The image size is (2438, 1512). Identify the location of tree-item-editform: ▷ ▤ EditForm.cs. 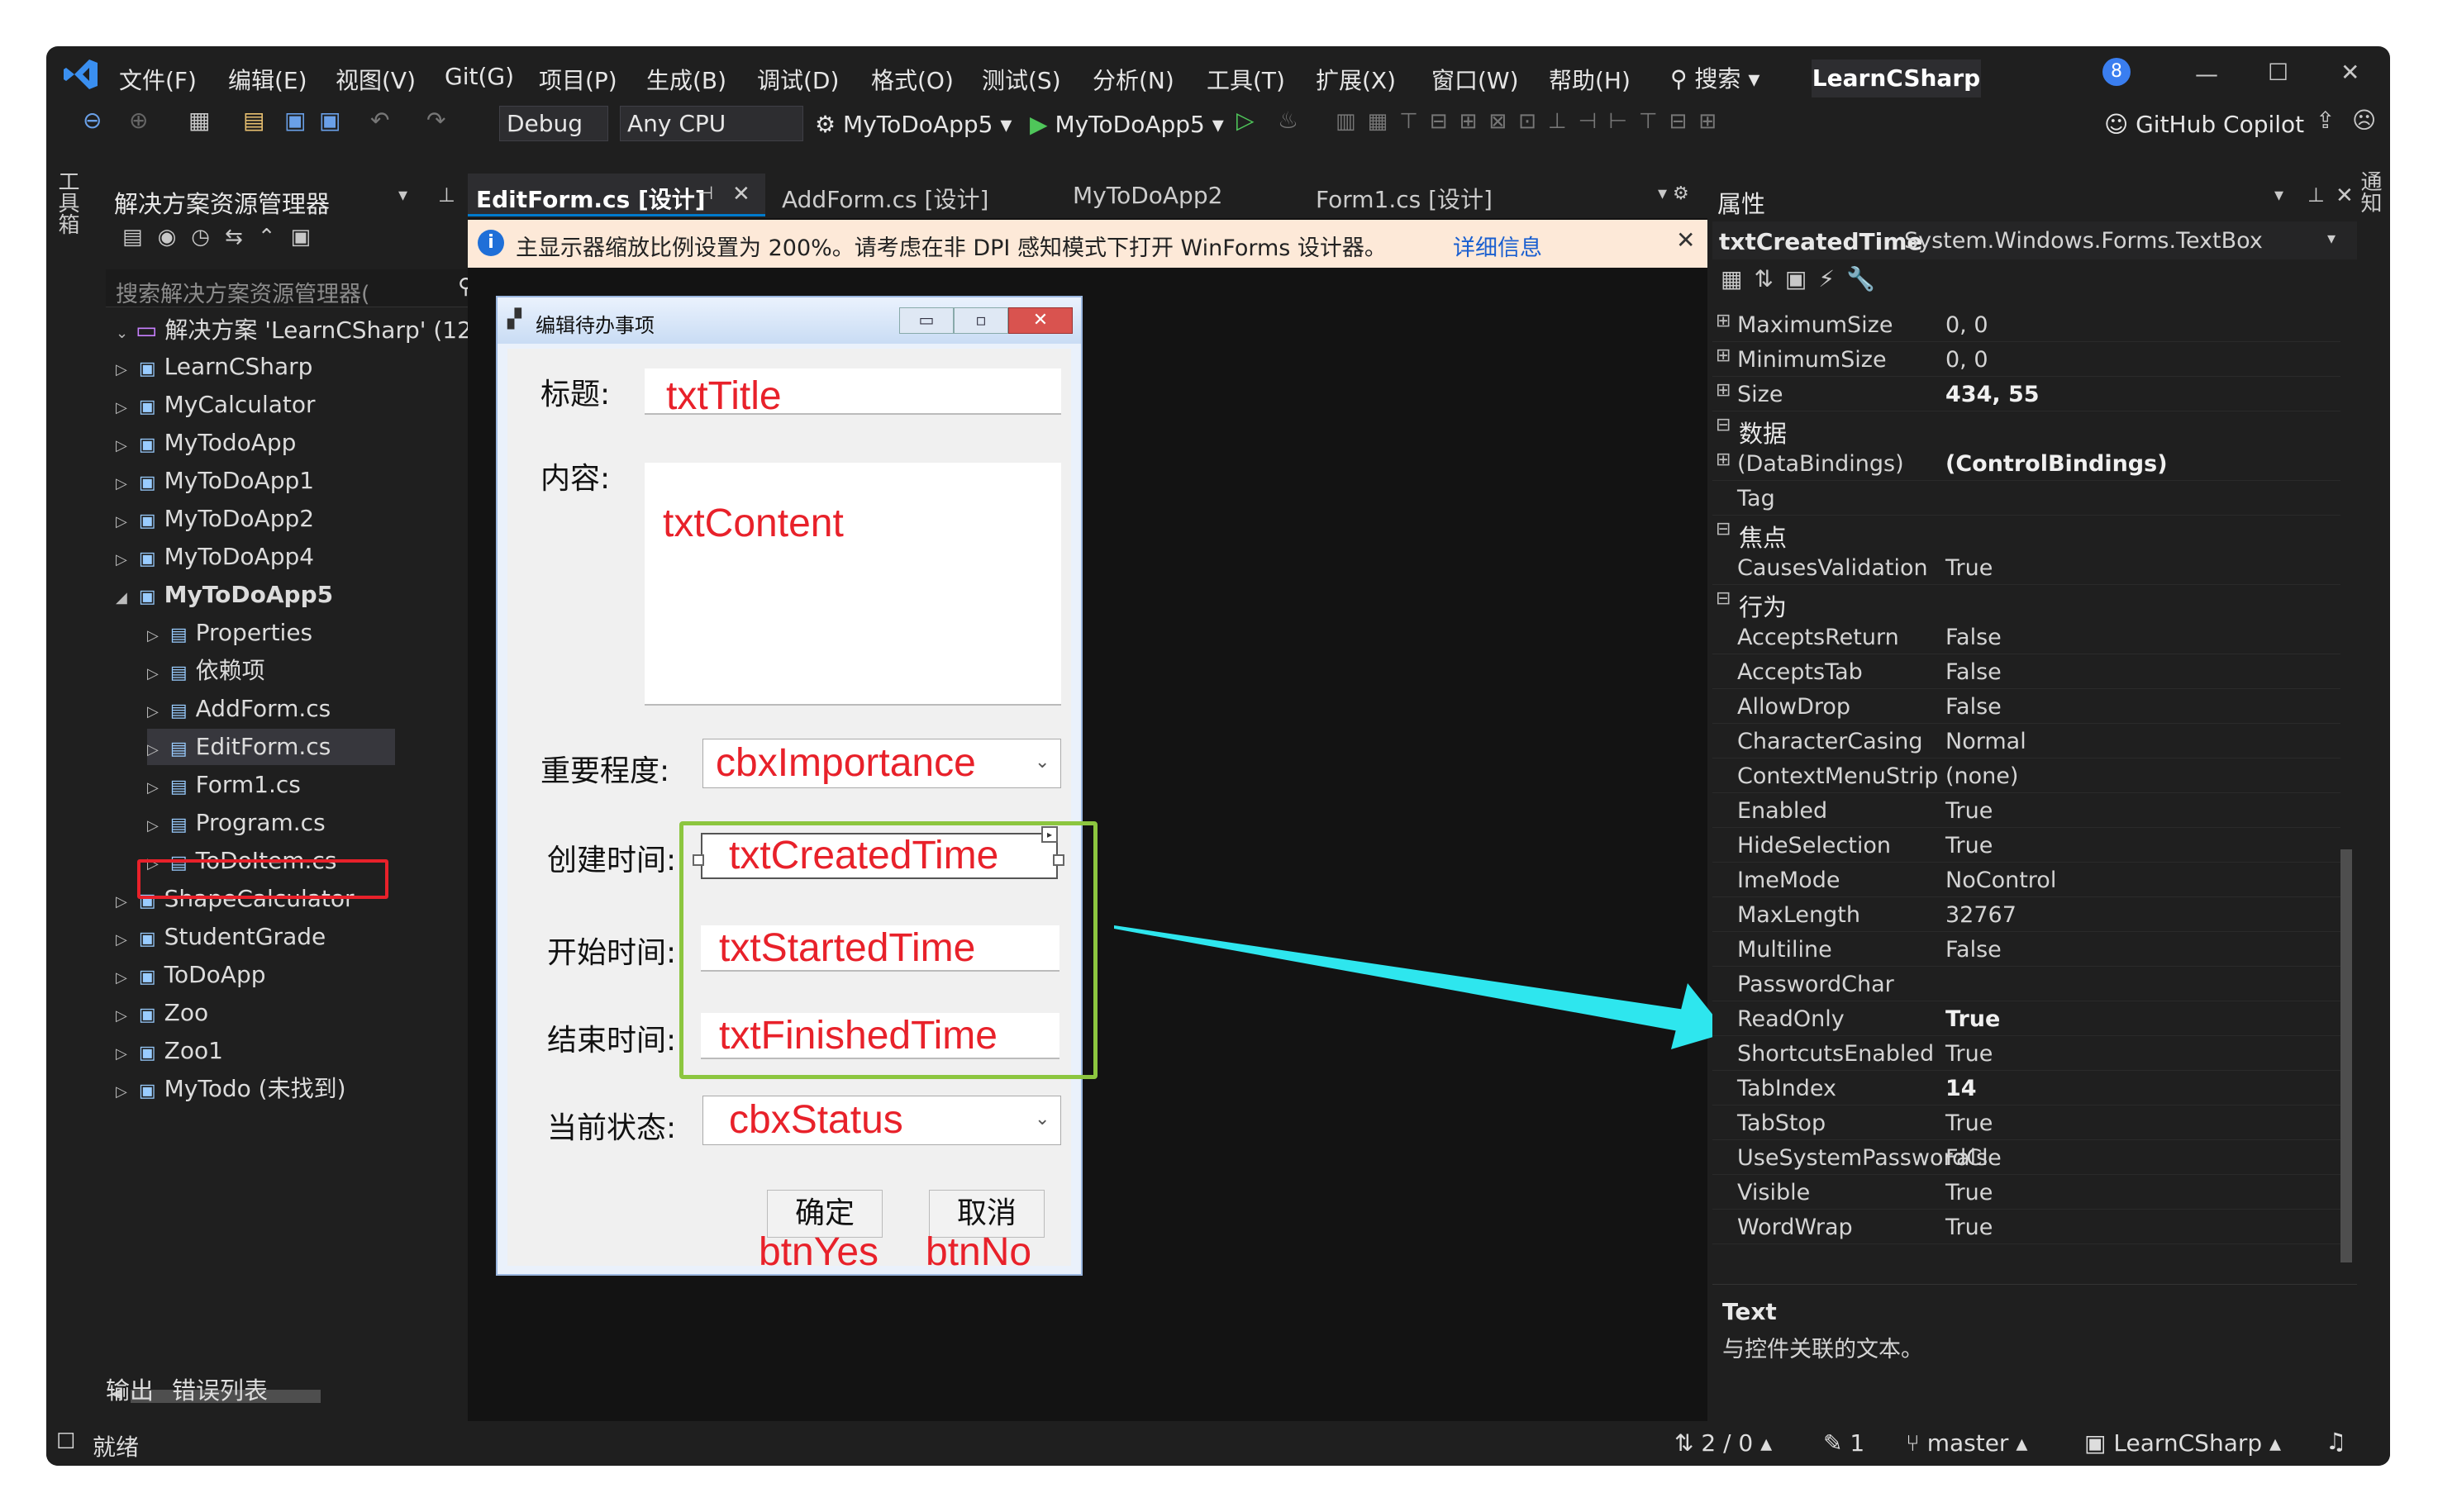
(271, 747).